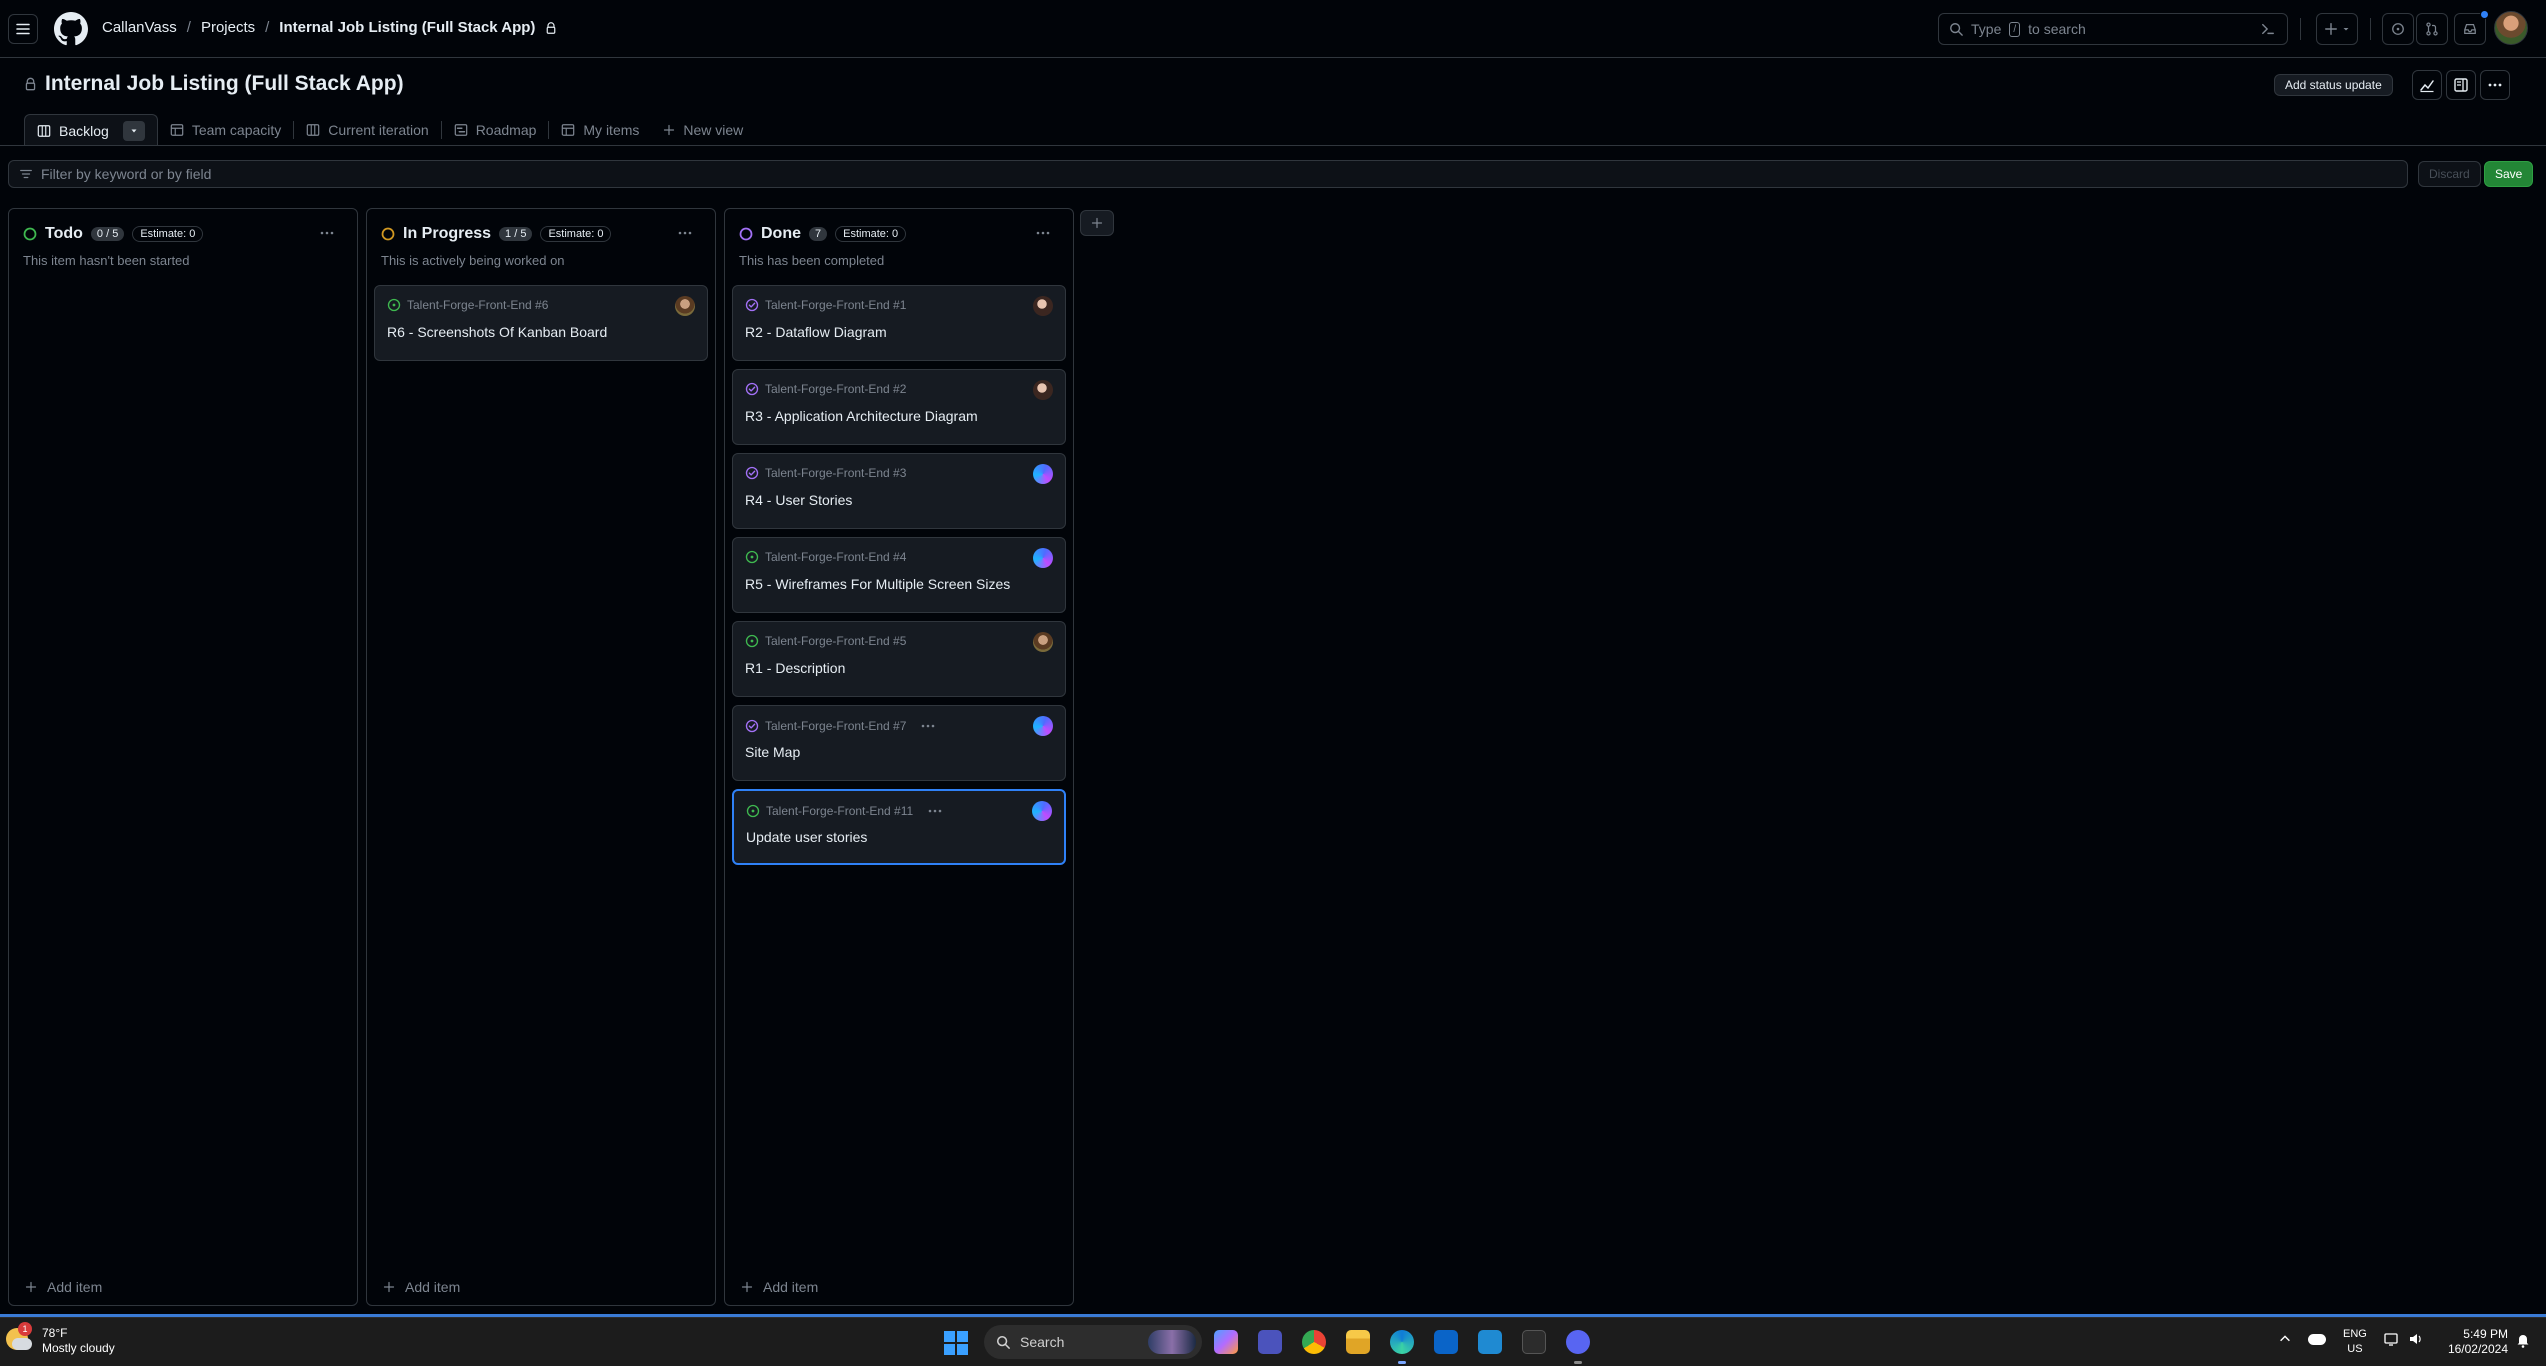  Describe the element at coordinates (861, 416) in the screenshot. I see `issue-title: R3 - Application Architecture Diagram` at that location.